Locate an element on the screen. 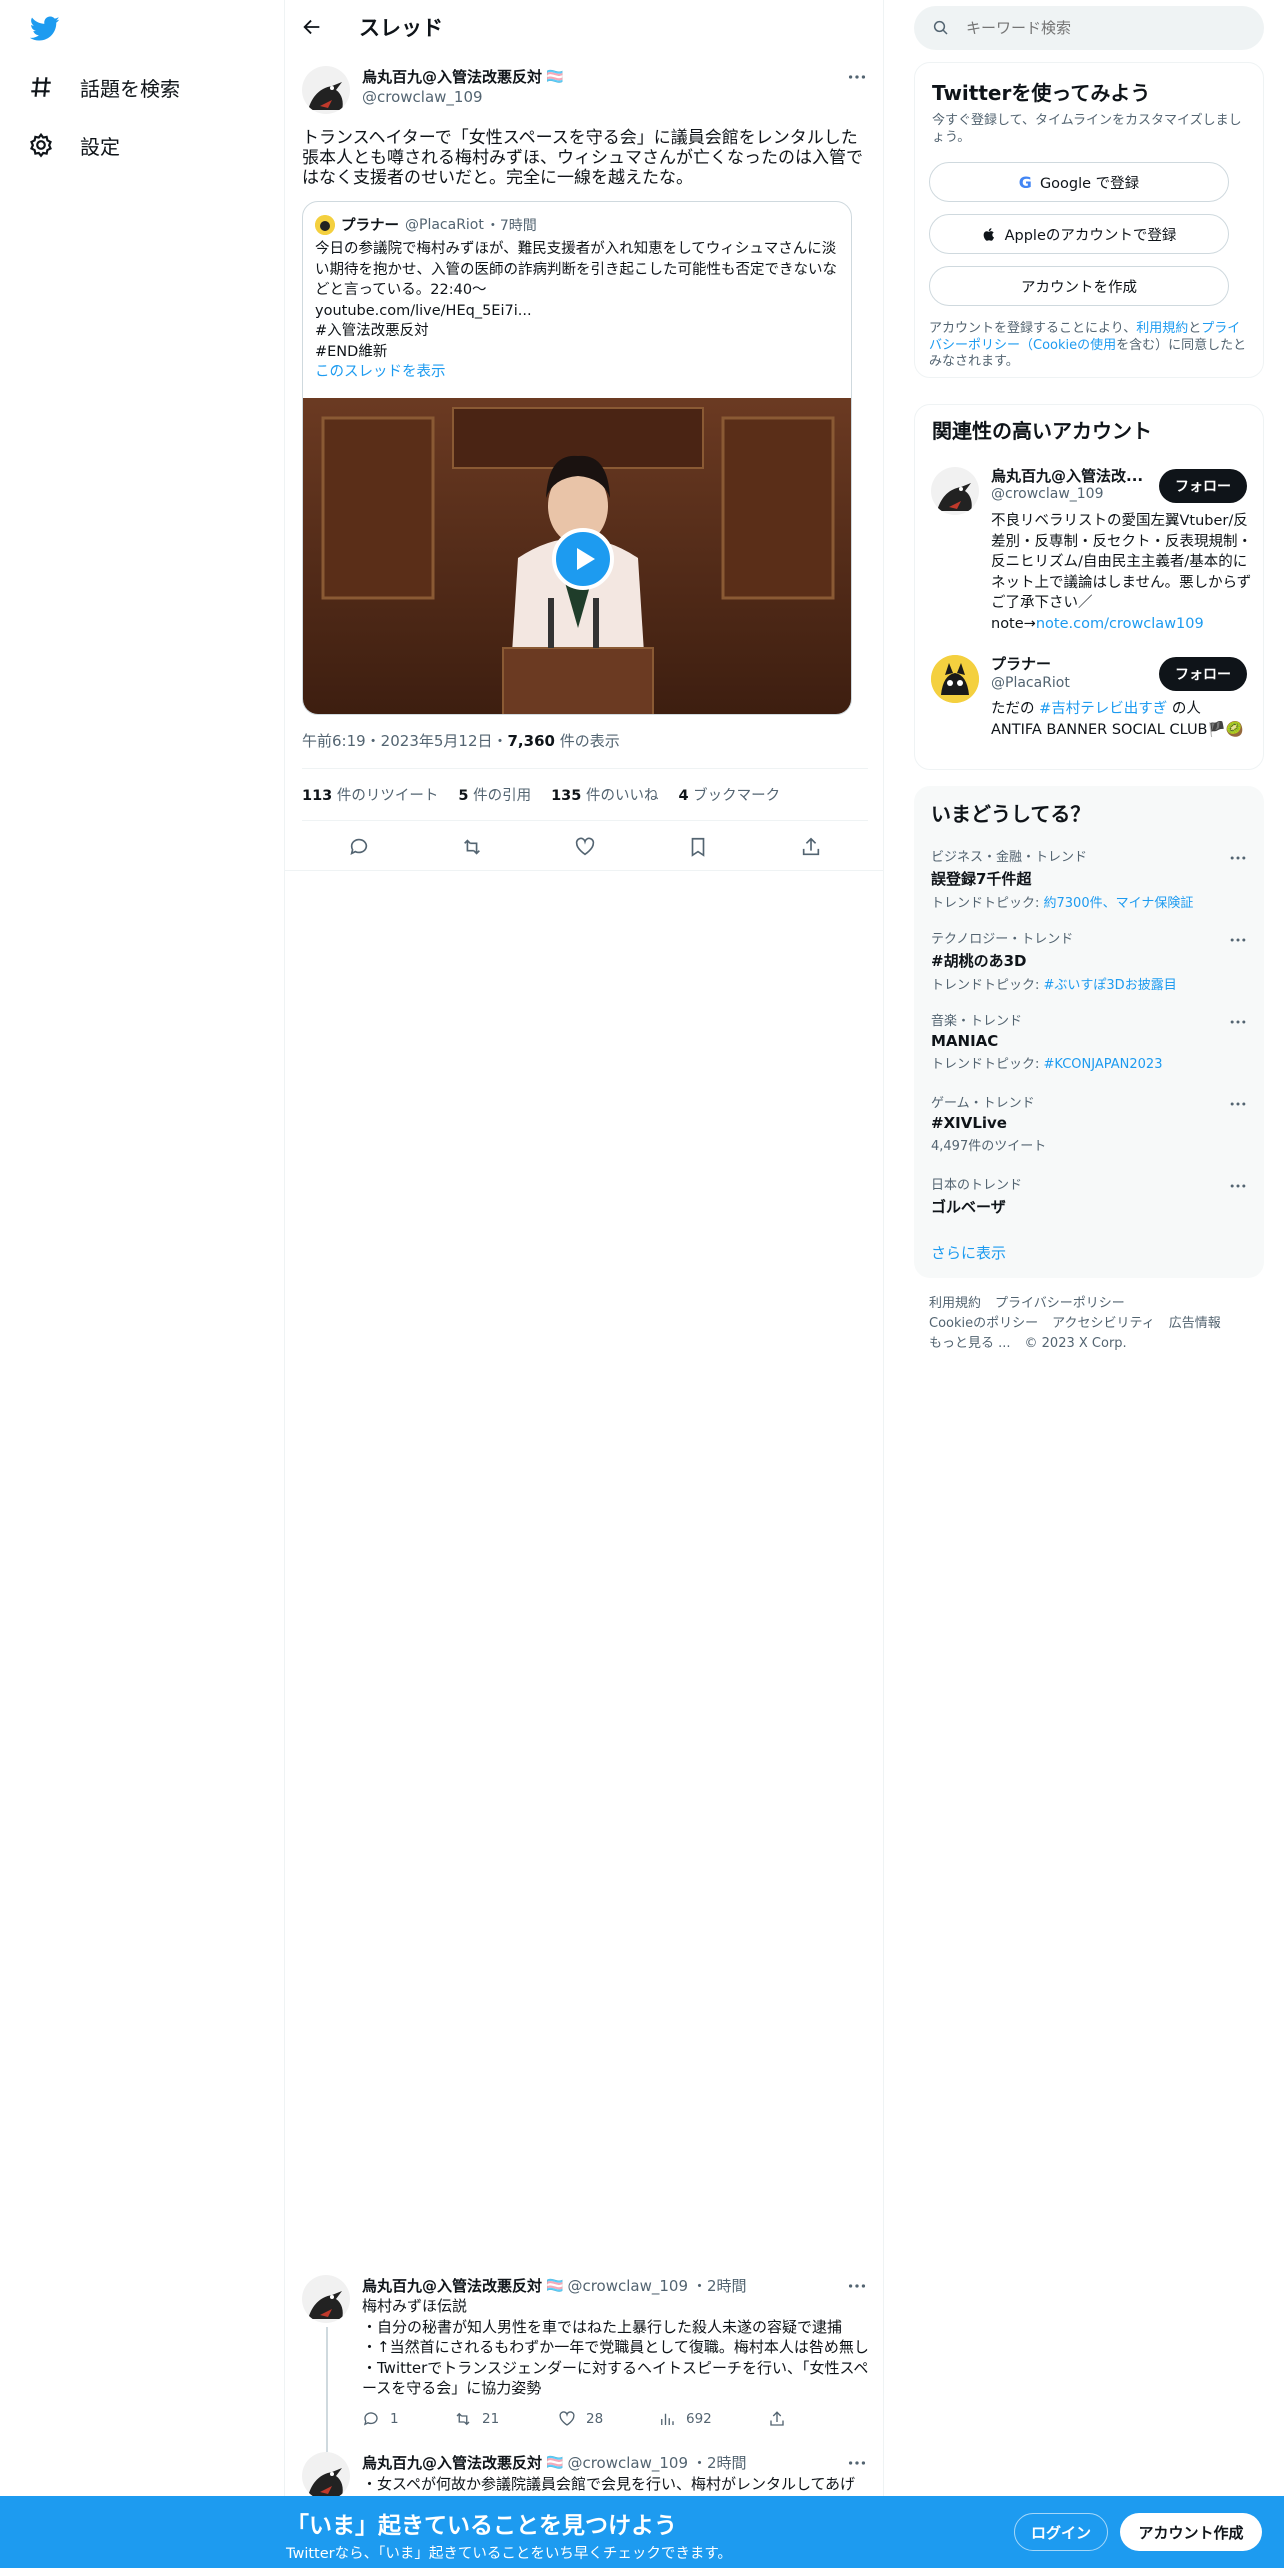 The image size is (1284, 2568). quote-time: ・7時間 is located at coordinates (511, 225).